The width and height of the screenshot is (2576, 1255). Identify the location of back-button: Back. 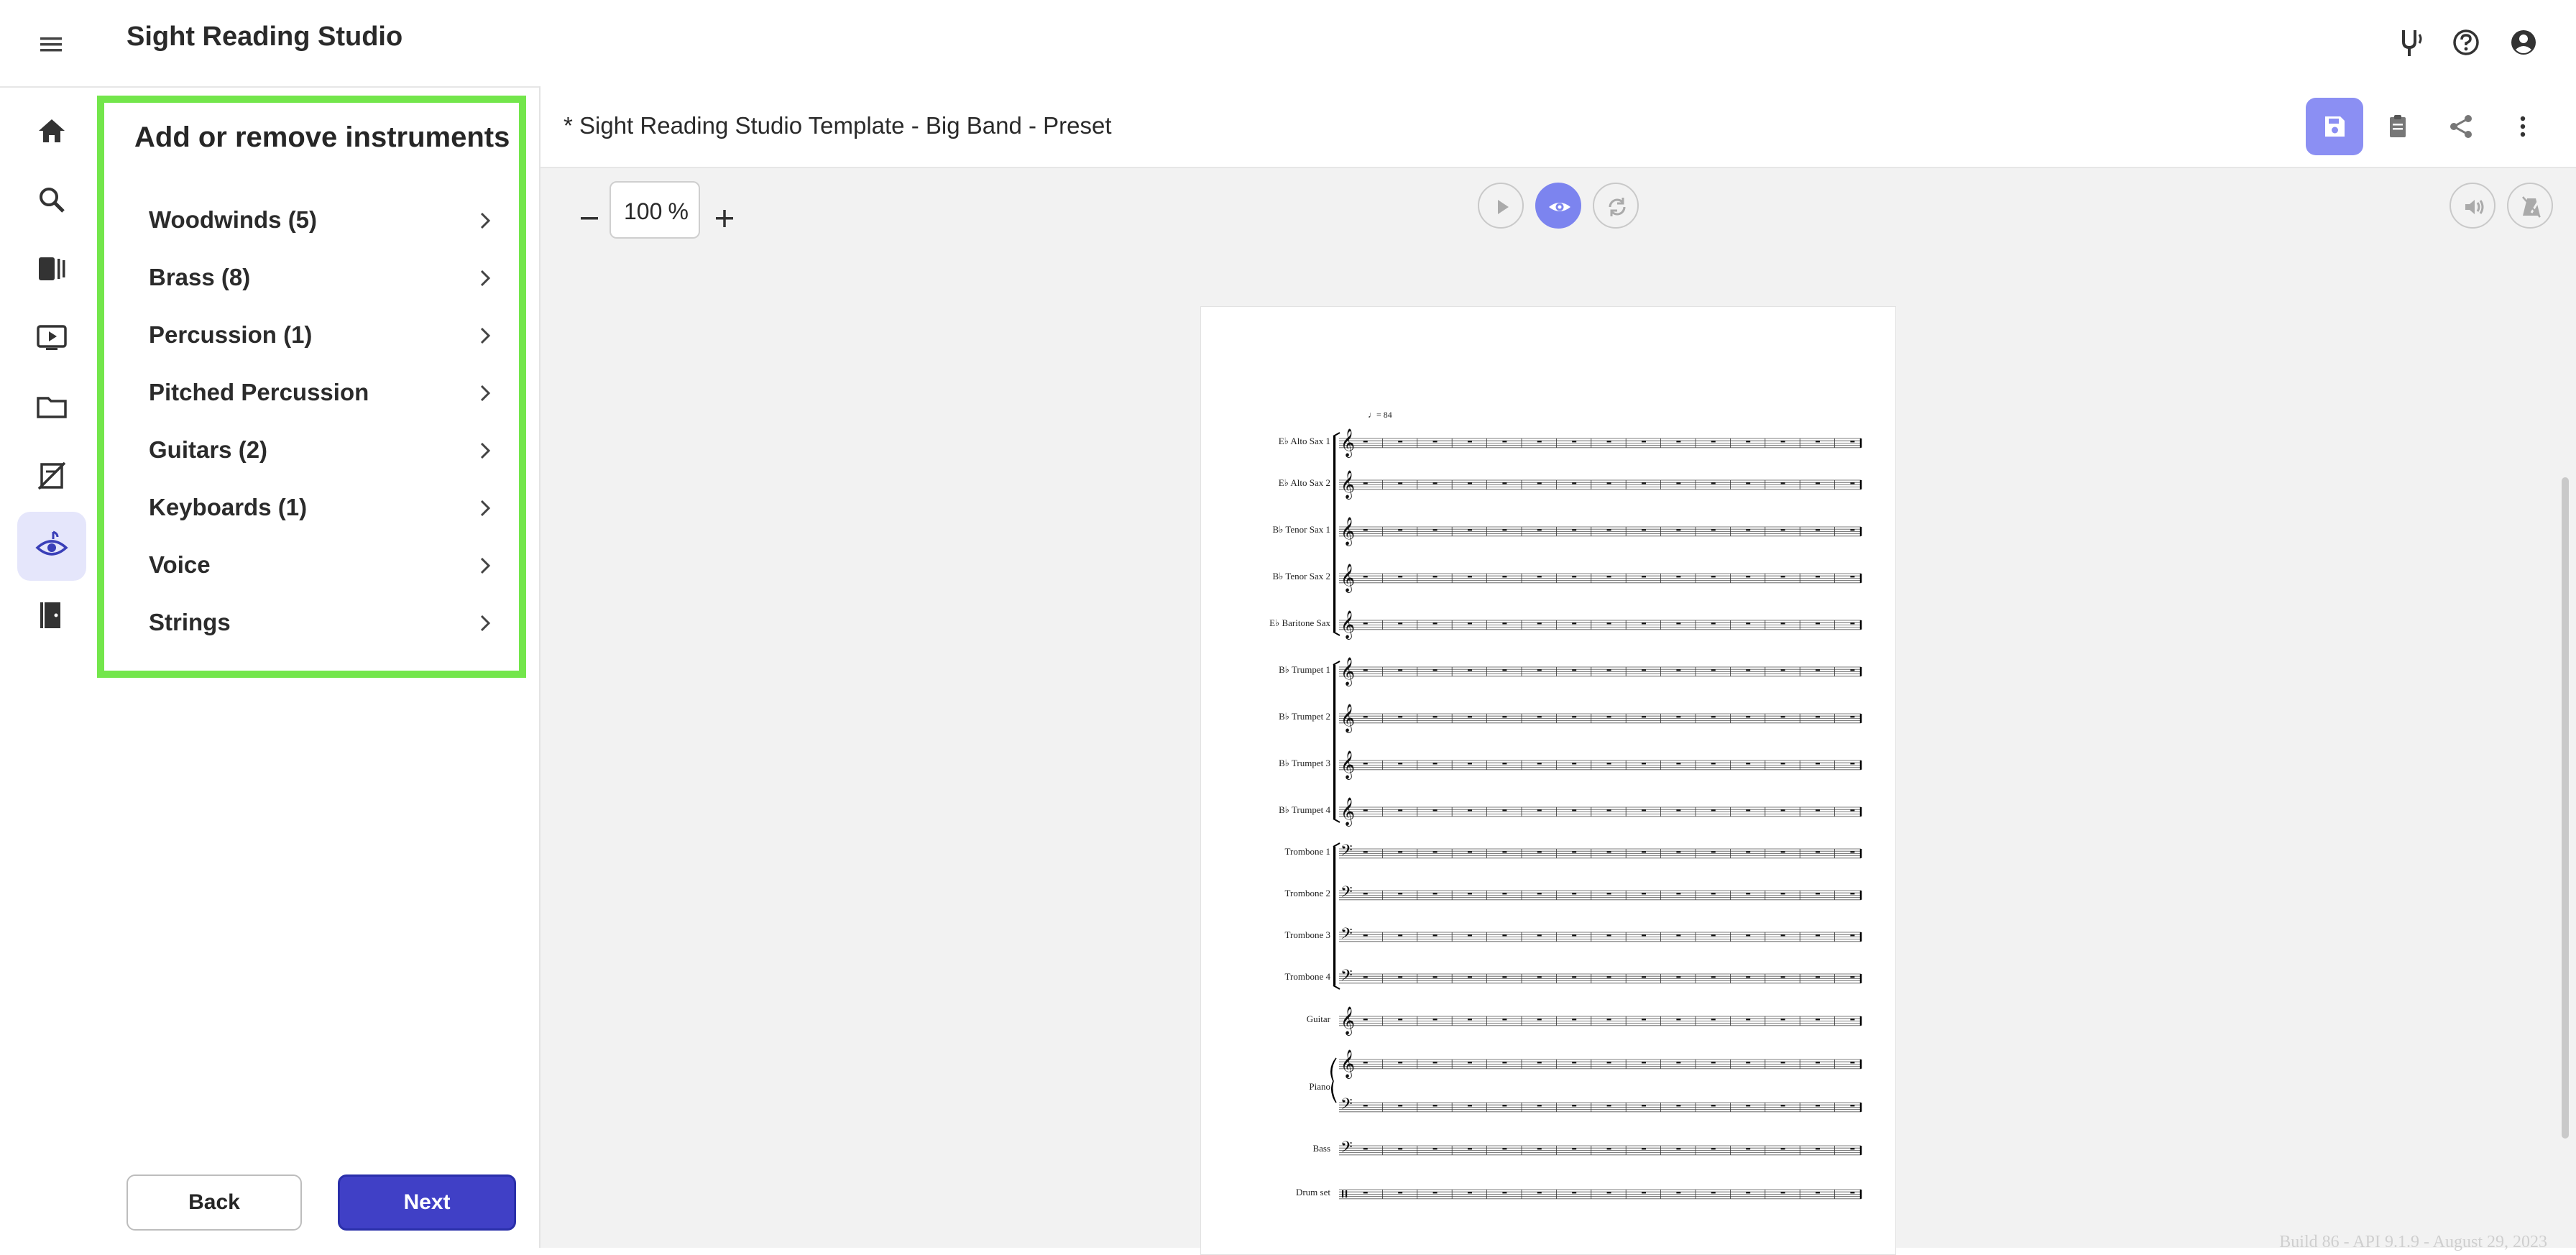
(214, 1202).